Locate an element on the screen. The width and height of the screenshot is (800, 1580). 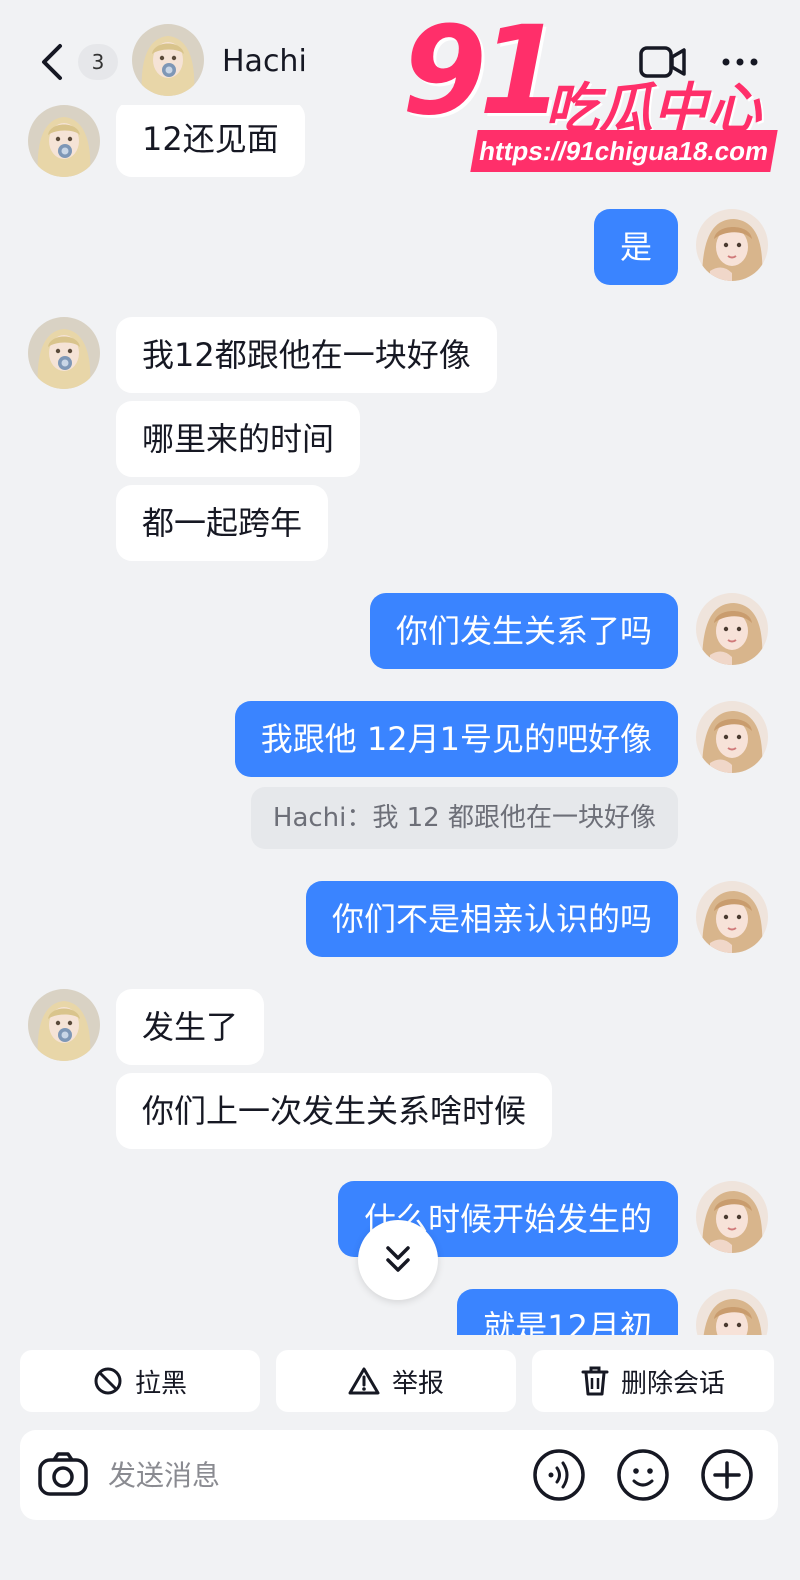
incoming-message: 我12都跟他在一块好像 is located at coordinates (306, 355).